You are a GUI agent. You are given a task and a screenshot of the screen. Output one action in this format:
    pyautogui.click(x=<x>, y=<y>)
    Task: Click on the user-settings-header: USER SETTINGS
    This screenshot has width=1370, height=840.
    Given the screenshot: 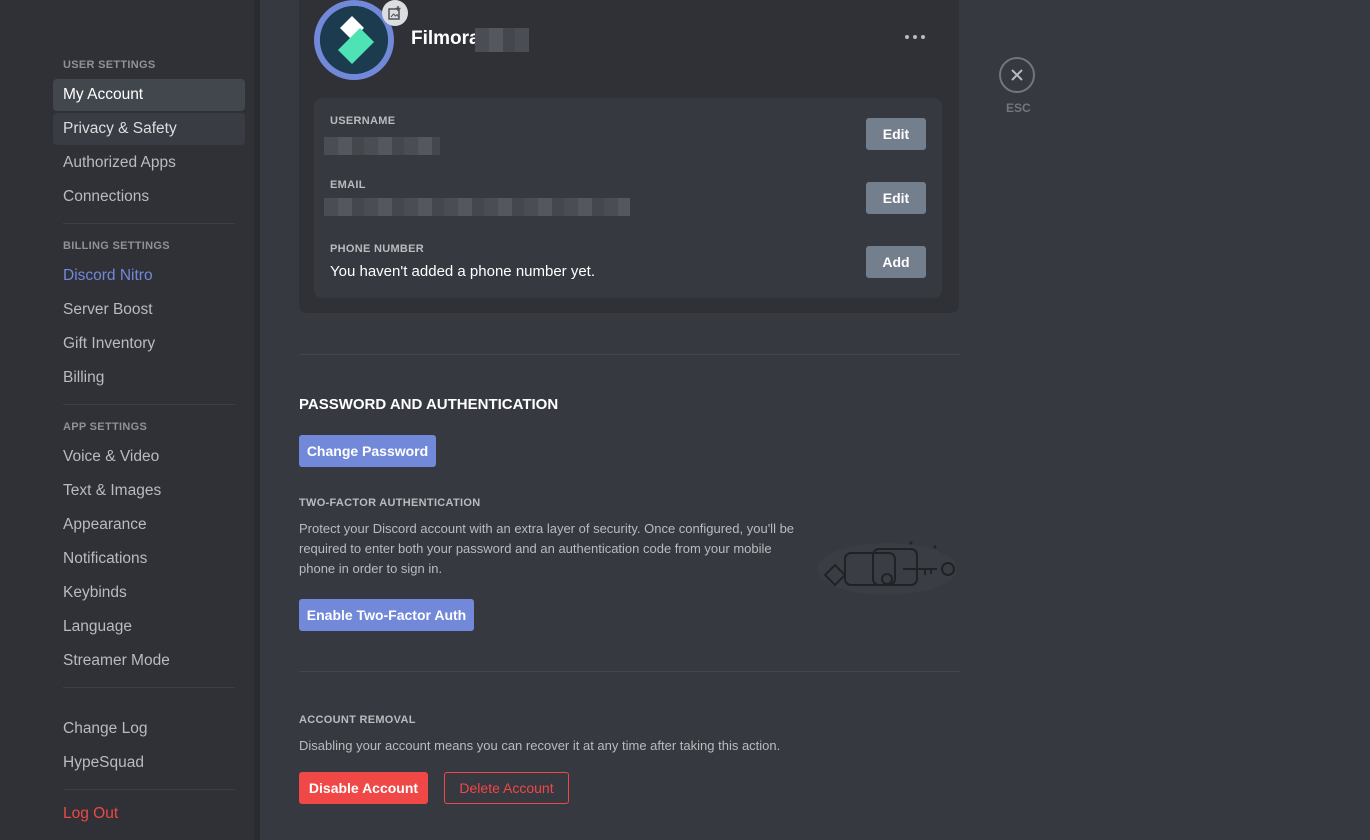 What is the action you would take?
    pyautogui.click(x=109, y=65)
    